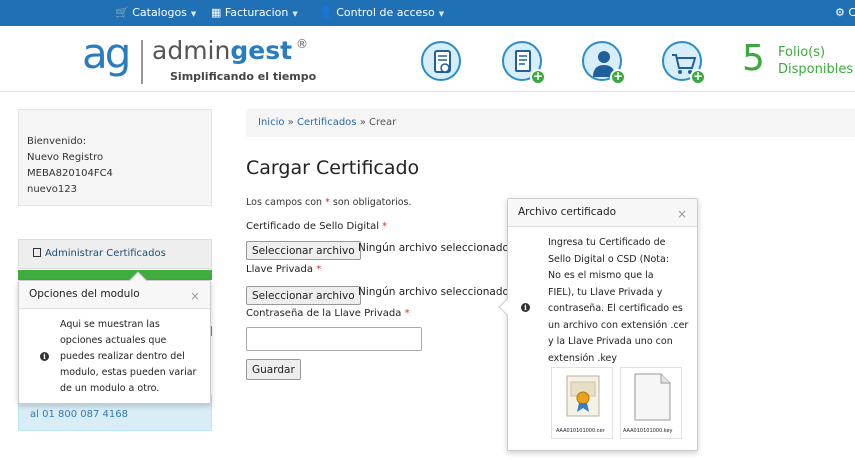  I want to click on user-rfc: MEBA820104FC4, so click(70, 173).